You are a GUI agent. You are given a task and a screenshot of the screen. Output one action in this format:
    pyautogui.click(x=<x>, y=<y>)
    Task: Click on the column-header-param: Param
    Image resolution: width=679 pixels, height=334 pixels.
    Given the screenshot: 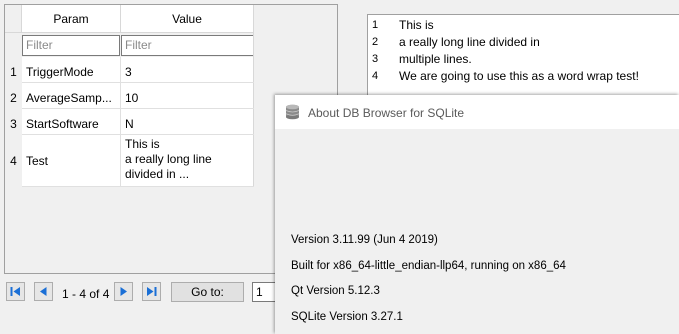 What is the action you would take?
    pyautogui.click(x=71, y=19)
    